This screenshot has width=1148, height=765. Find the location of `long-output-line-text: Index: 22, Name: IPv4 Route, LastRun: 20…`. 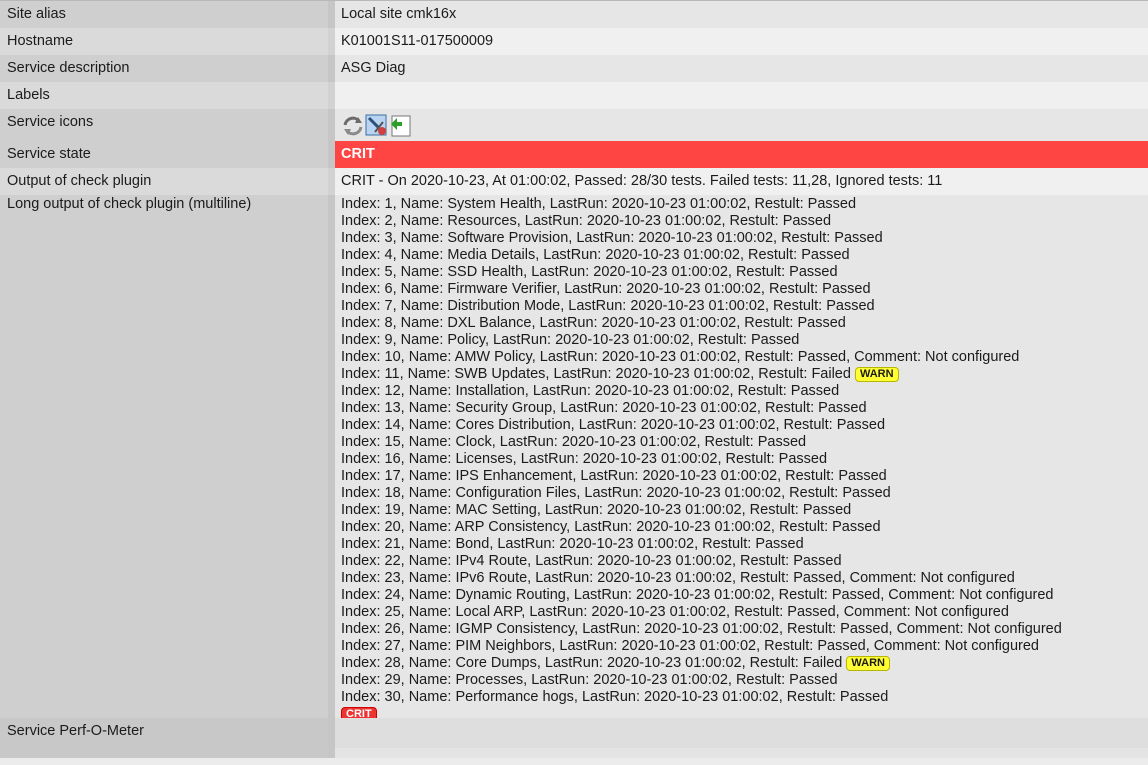

long-output-line-text: Index: 22, Name: IPv4 Route, LastRun: 20… is located at coordinates (591, 561).